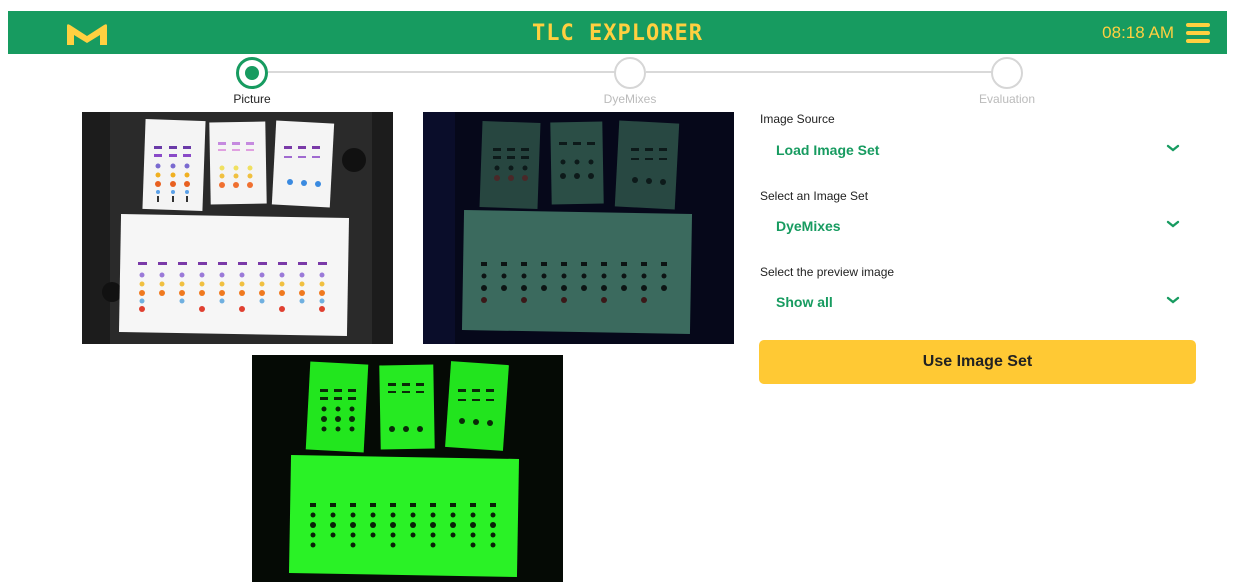 The height and width of the screenshot is (582, 1235). What do you see at coordinates (1138, 32) in the screenshot?
I see `clock: 08:18 AM` at bounding box center [1138, 32].